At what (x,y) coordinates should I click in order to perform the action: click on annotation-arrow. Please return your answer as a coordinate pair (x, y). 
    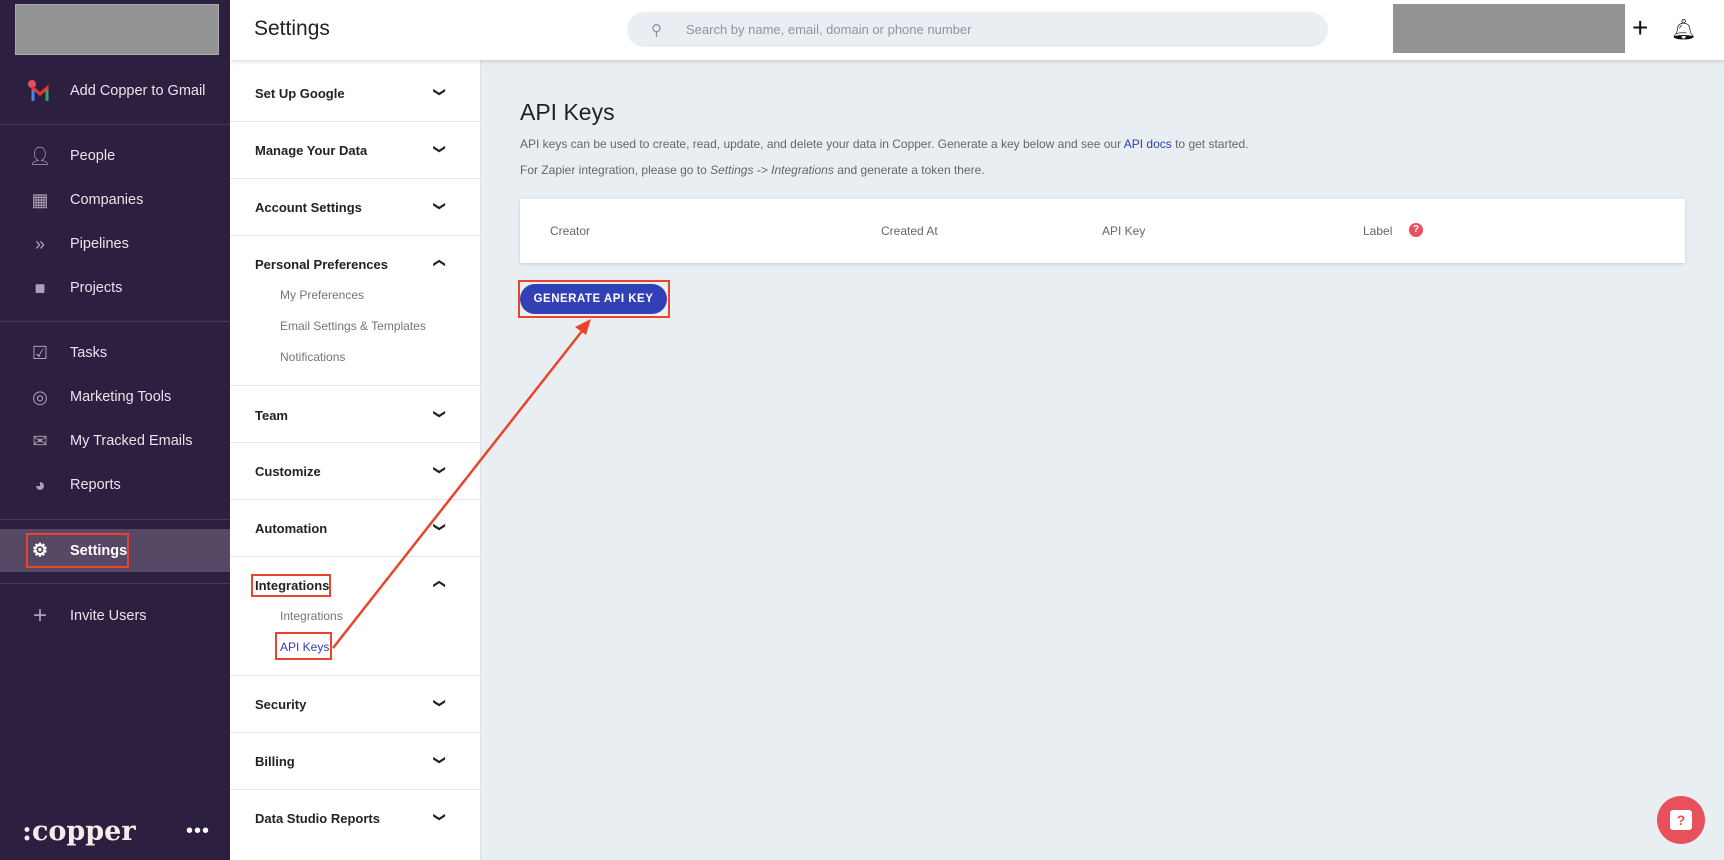
    Looking at the image, I should click on (461, 484).